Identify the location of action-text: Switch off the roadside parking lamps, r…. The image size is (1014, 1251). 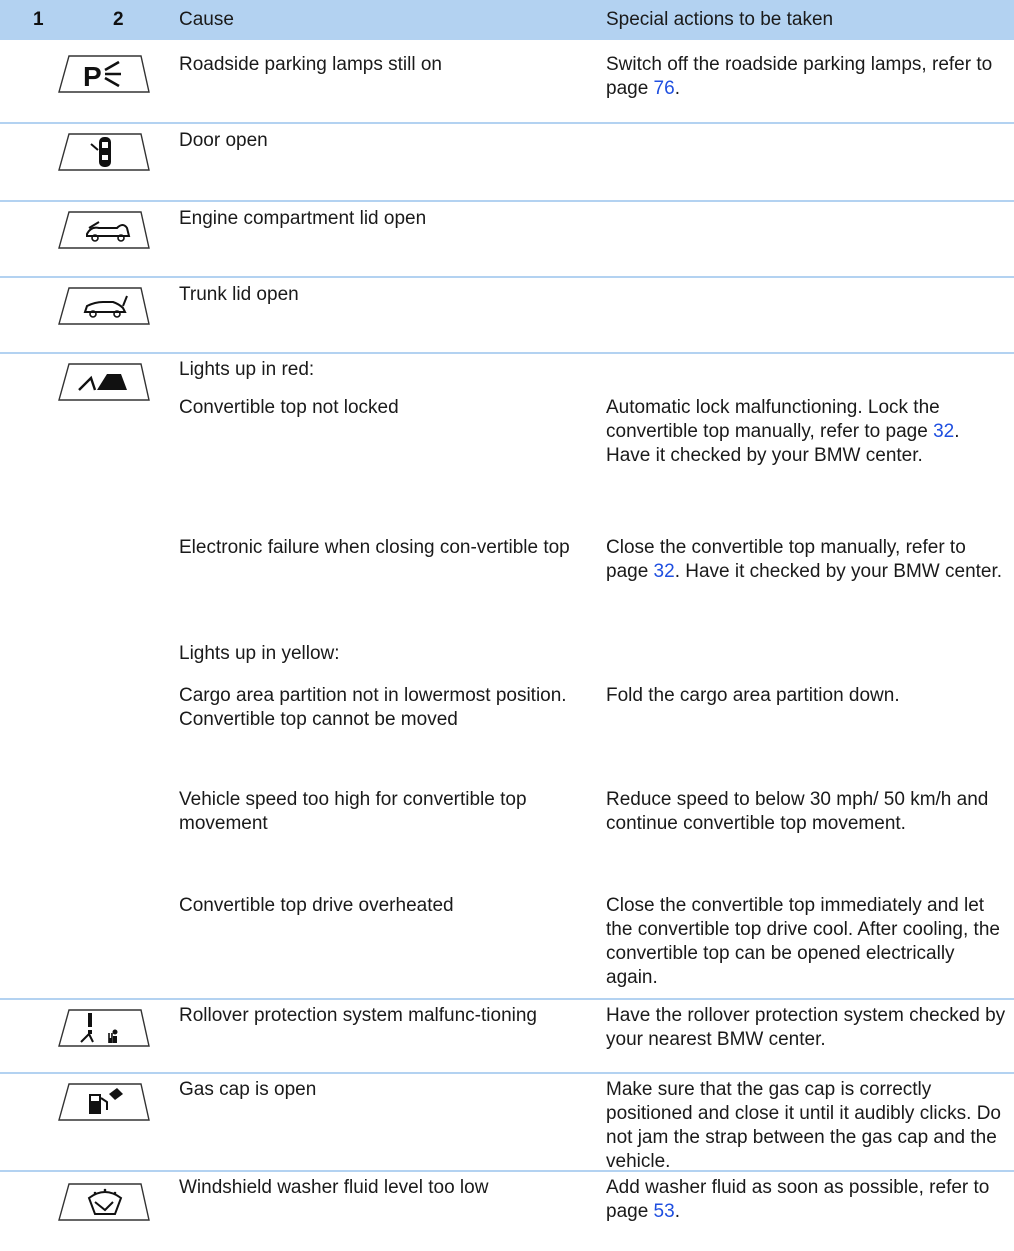
(799, 76).